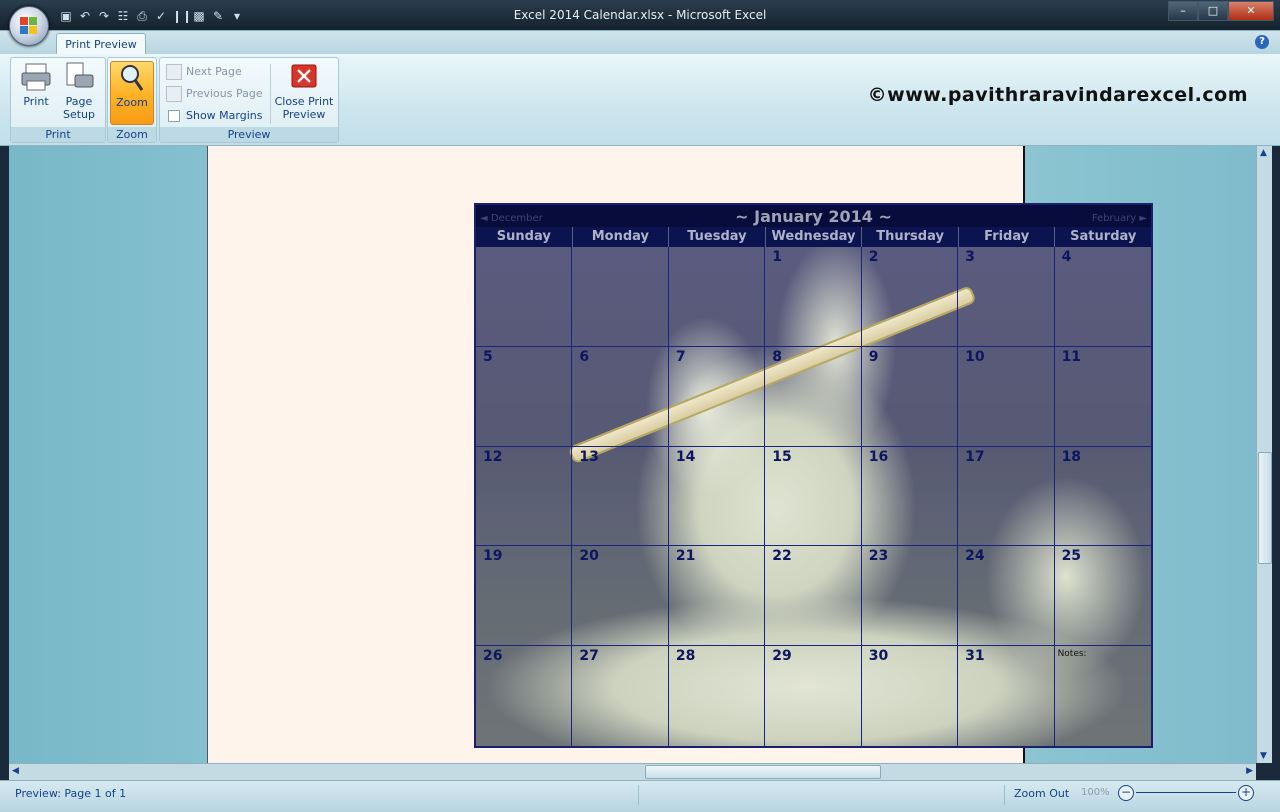  Describe the element at coordinates (1041, 793) in the screenshot. I see `zoom-out-label: Zoom Out` at that location.